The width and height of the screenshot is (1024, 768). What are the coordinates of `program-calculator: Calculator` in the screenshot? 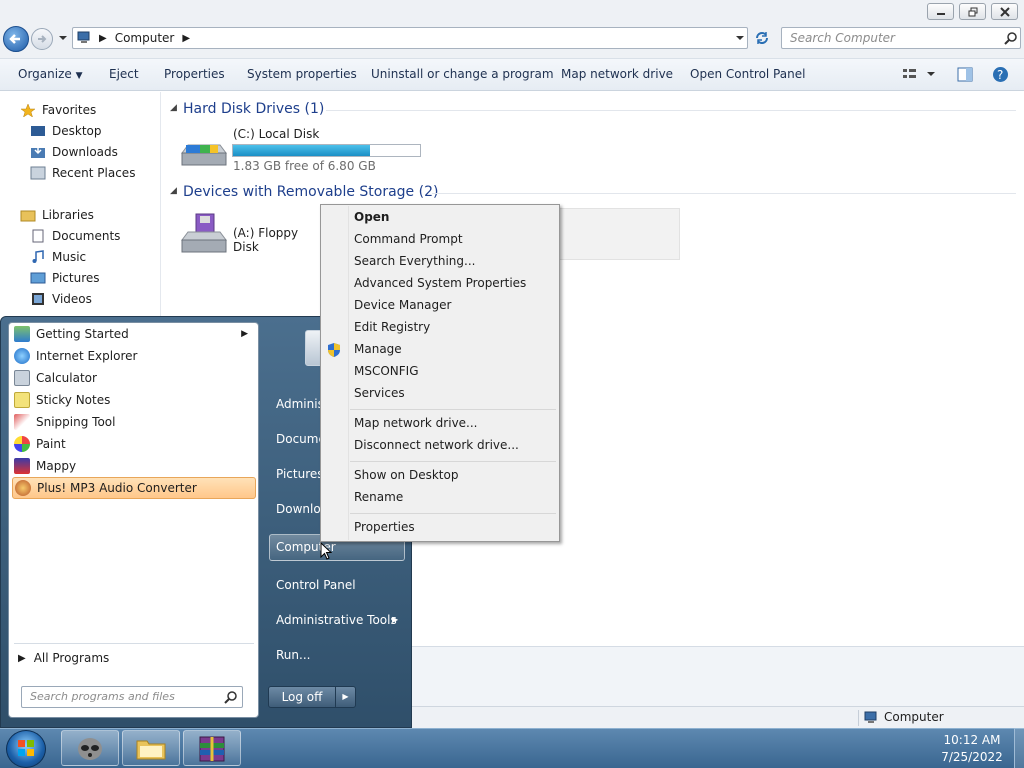 It's located at (134, 378).